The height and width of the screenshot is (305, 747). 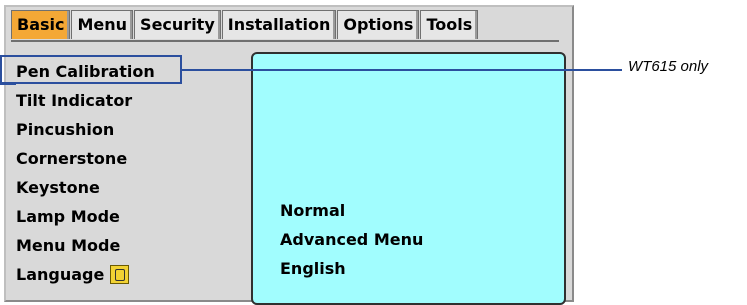 I want to click on menu-item-tilt-indicator: Tilt Indicator, so click(x=85, y=100).